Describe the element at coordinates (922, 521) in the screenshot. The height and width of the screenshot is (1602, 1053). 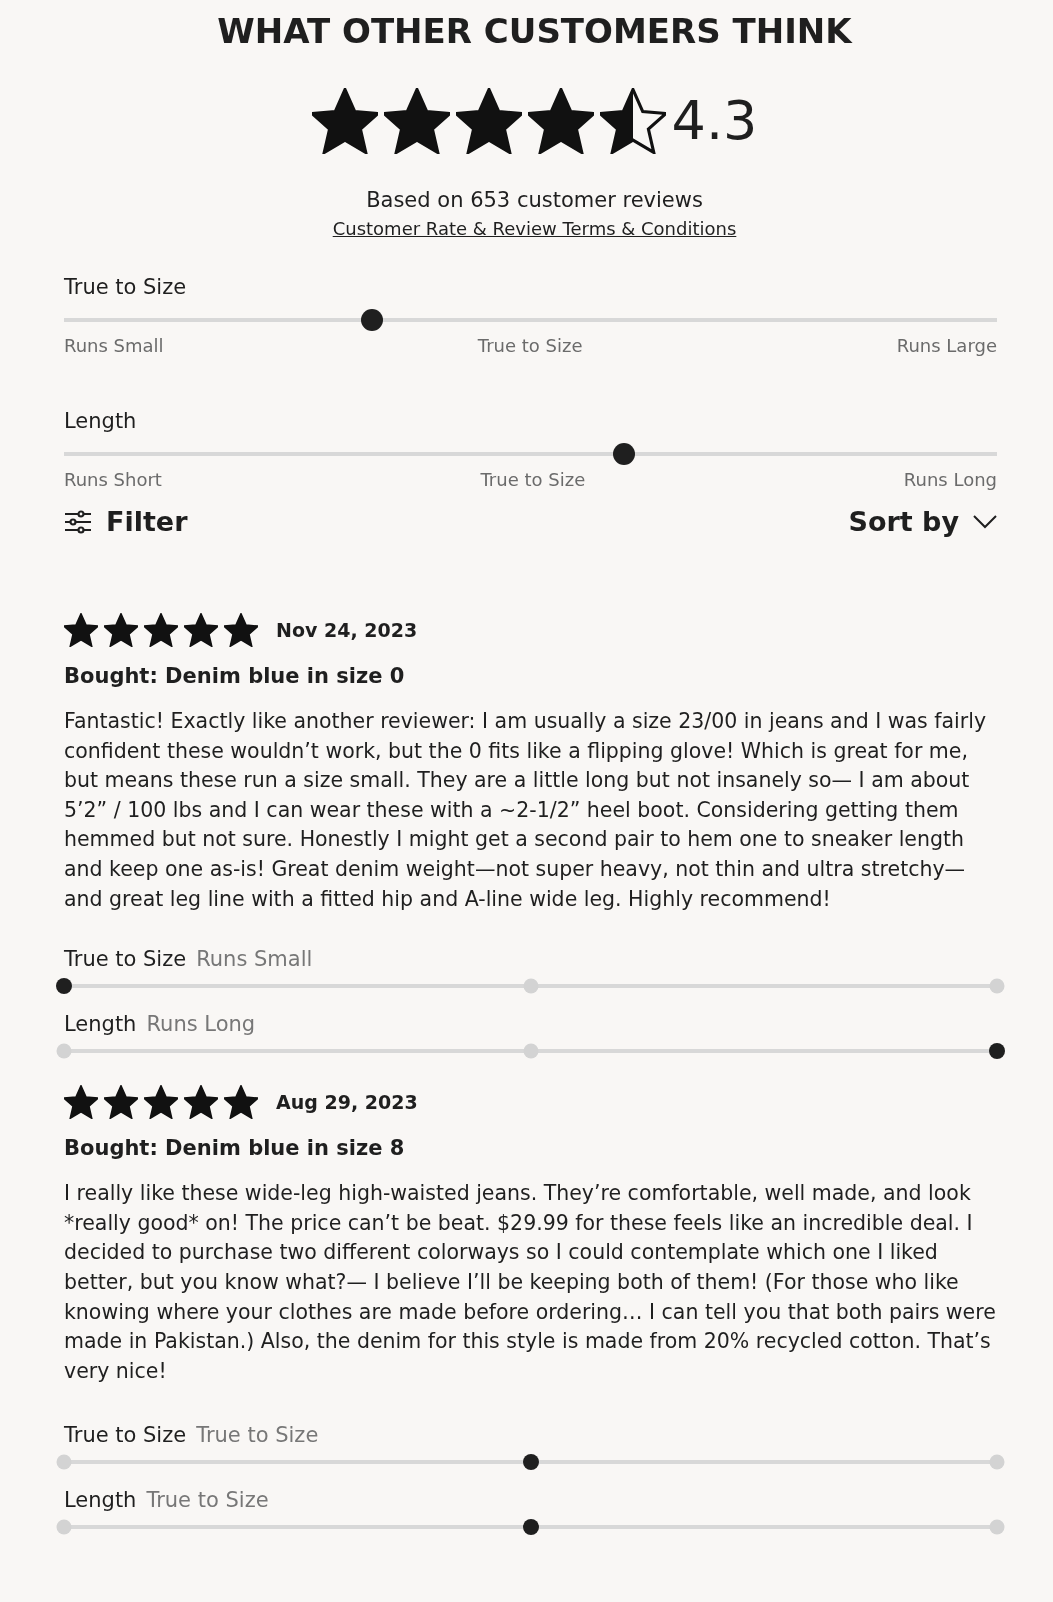
I see `sort-button: Sort by` at that location.